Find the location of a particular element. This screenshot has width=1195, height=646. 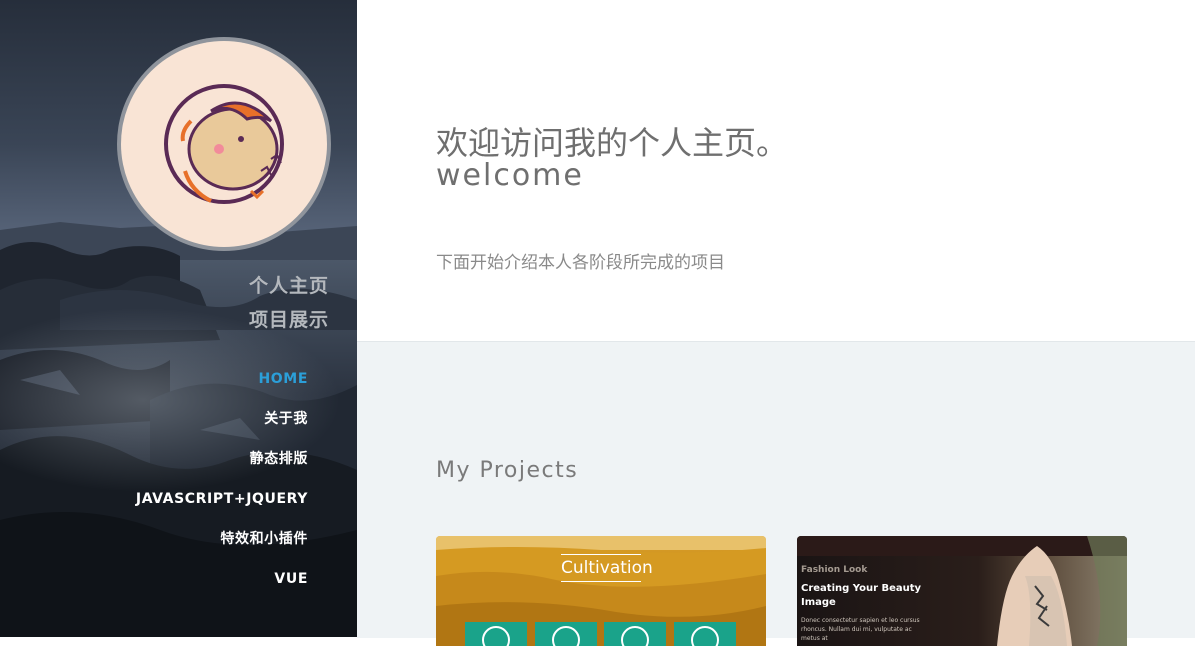

nav-item-about: 关于我 is located at coordinates (222, 422).